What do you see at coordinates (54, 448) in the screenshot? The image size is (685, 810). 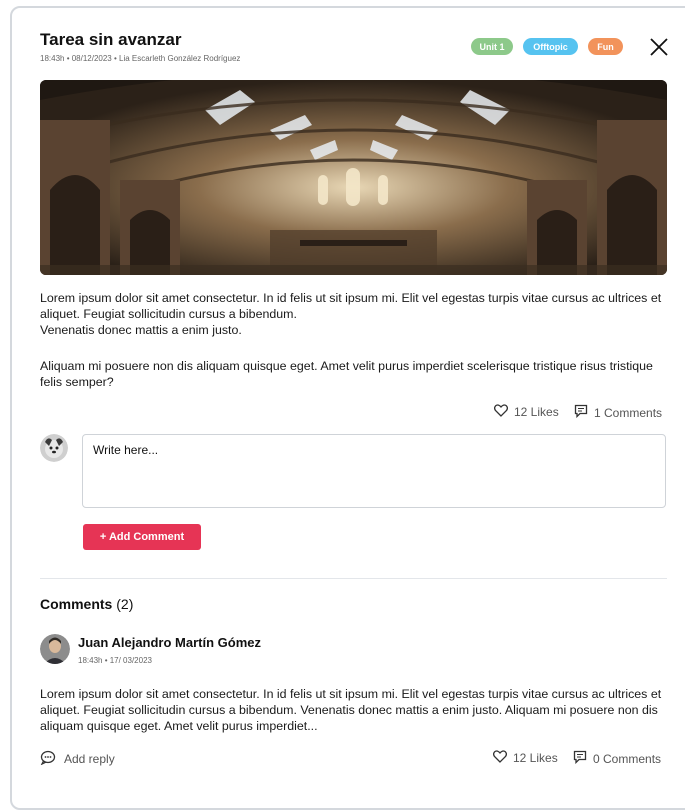 I see `current-user-avatar` at bounding box center [54, 448].